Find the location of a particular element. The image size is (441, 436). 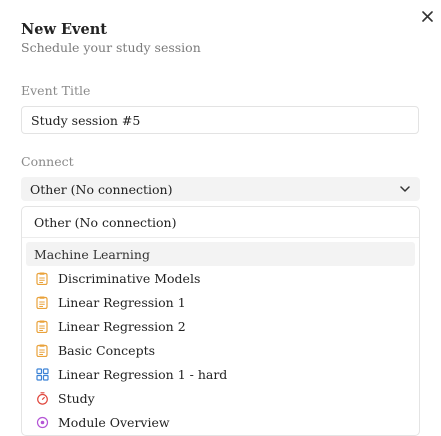

grid-icon is located at coordinates (42, 374).